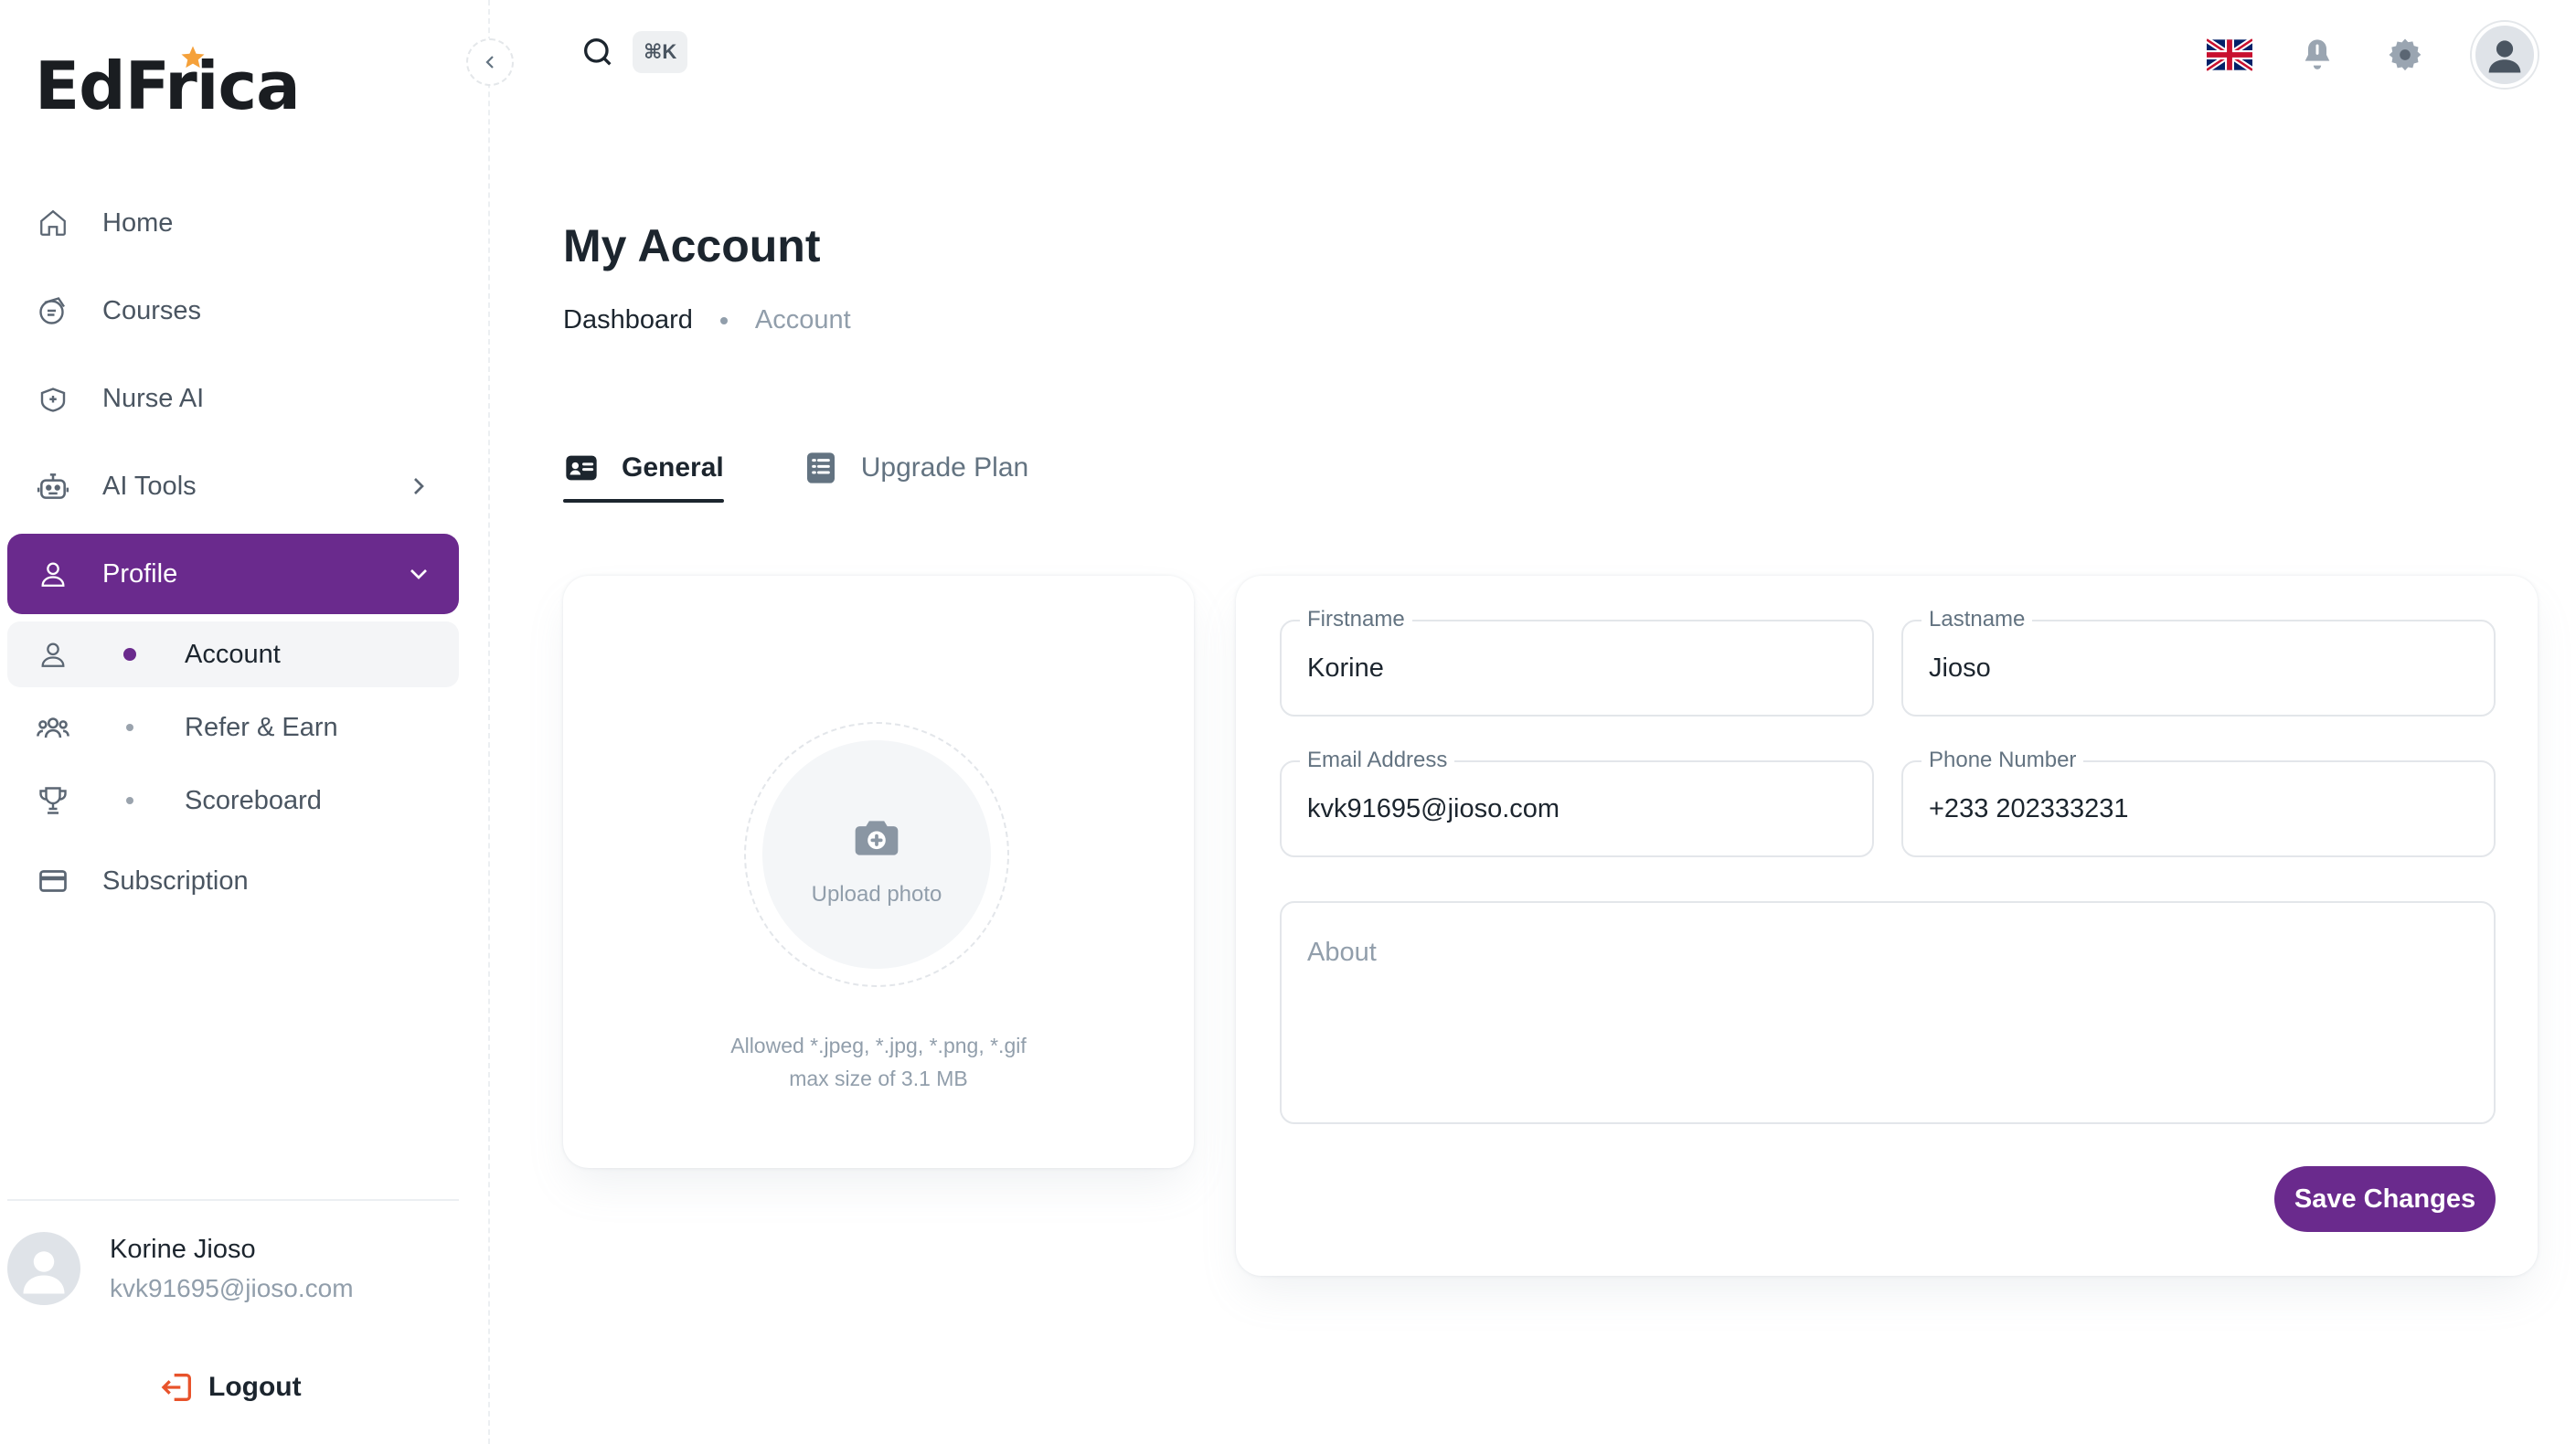  I want to click on chevron-right-icon, so click(419, 486).